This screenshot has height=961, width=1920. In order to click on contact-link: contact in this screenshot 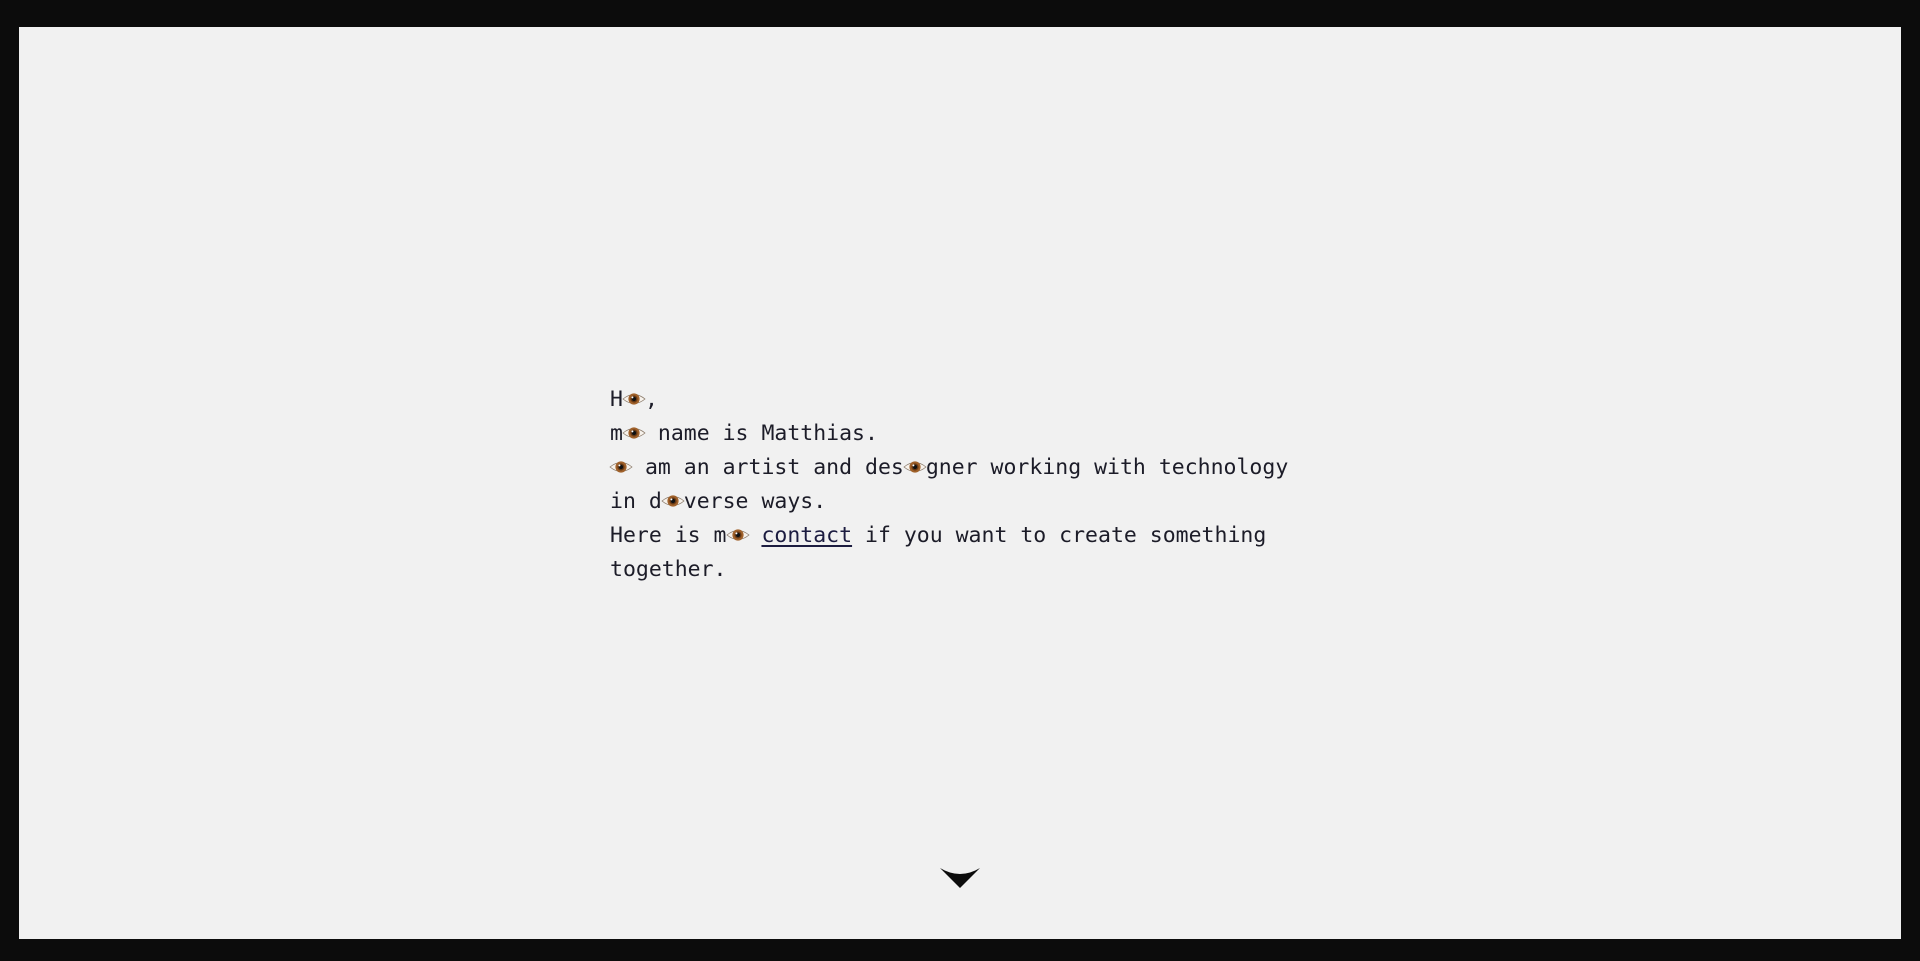, I will do `click(806, 535)`.